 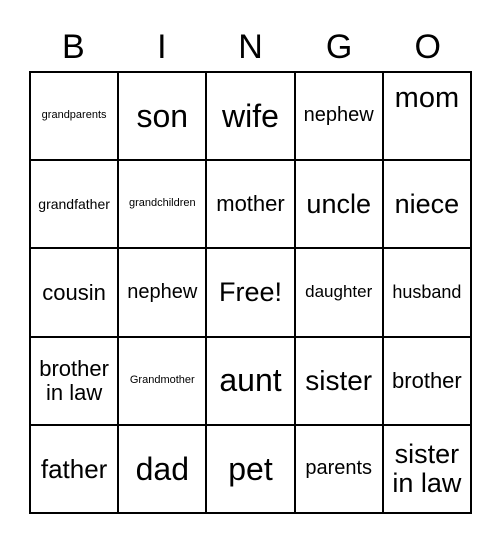 I want to click on bingo-cell: grandchildren, so click(x=163, y=205).